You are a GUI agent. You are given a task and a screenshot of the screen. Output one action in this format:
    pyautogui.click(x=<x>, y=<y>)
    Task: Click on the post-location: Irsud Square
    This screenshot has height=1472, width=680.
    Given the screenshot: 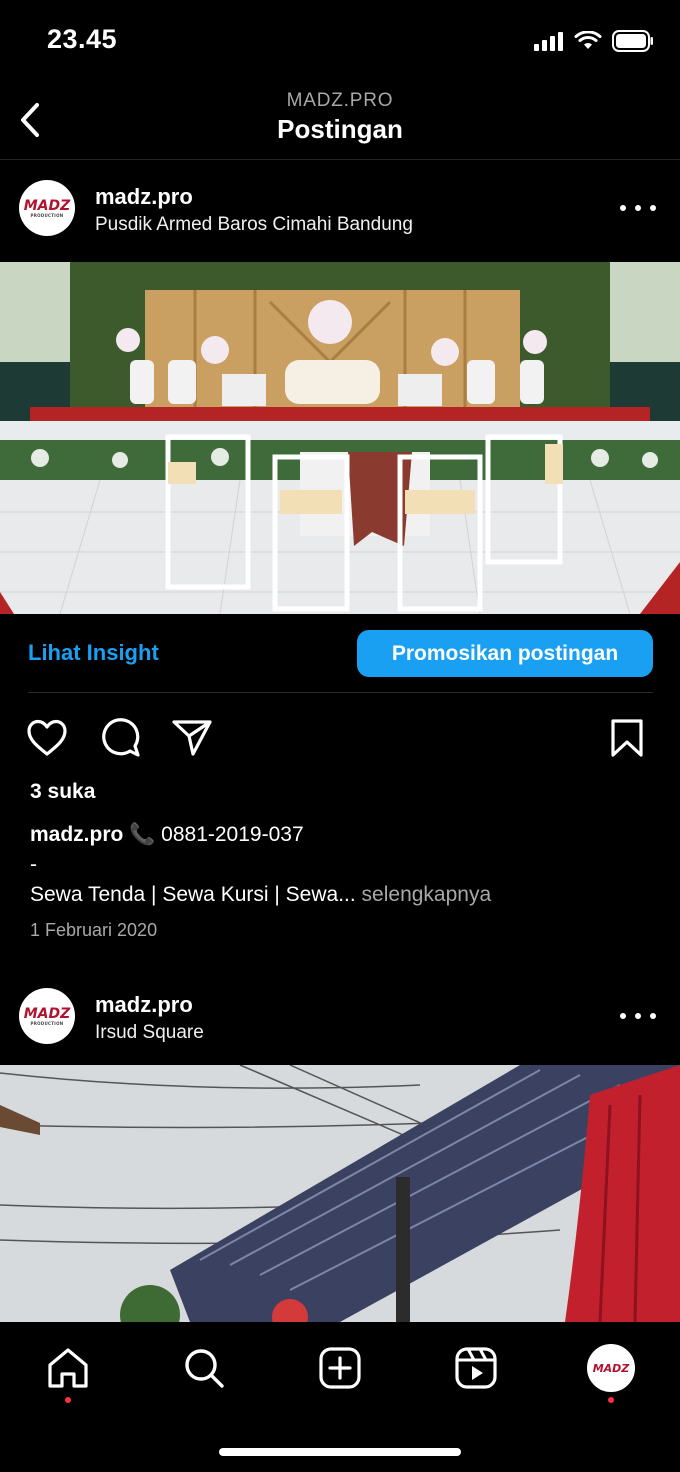 What is the action you would take?
    pyautogui.click(x=149, y=1033)
    